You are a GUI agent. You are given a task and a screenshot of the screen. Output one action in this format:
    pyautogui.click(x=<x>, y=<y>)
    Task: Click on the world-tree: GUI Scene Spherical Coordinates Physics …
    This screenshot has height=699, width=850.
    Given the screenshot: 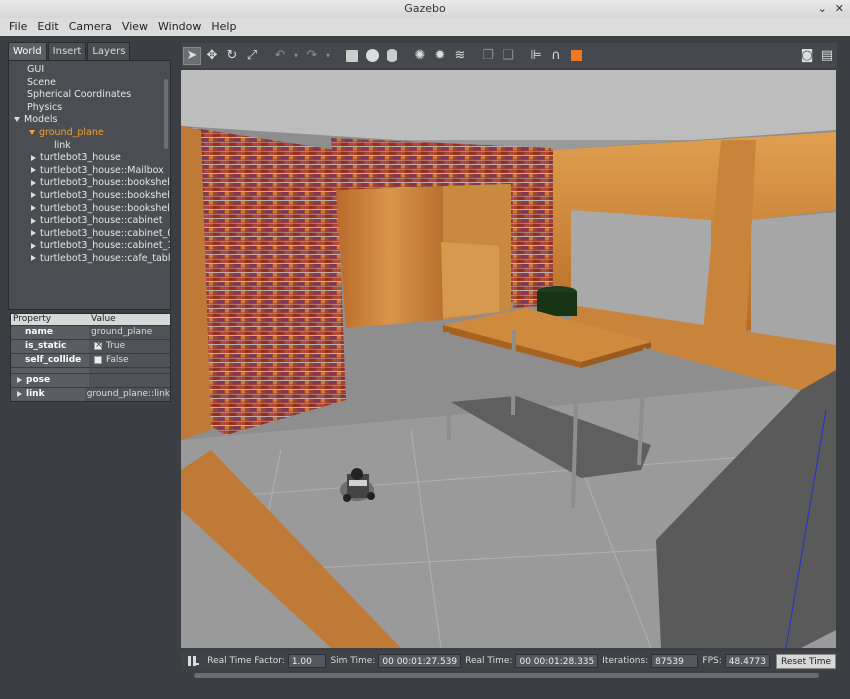 What is the action you would take?
    pyautogui.click(x=89, y=185)
    